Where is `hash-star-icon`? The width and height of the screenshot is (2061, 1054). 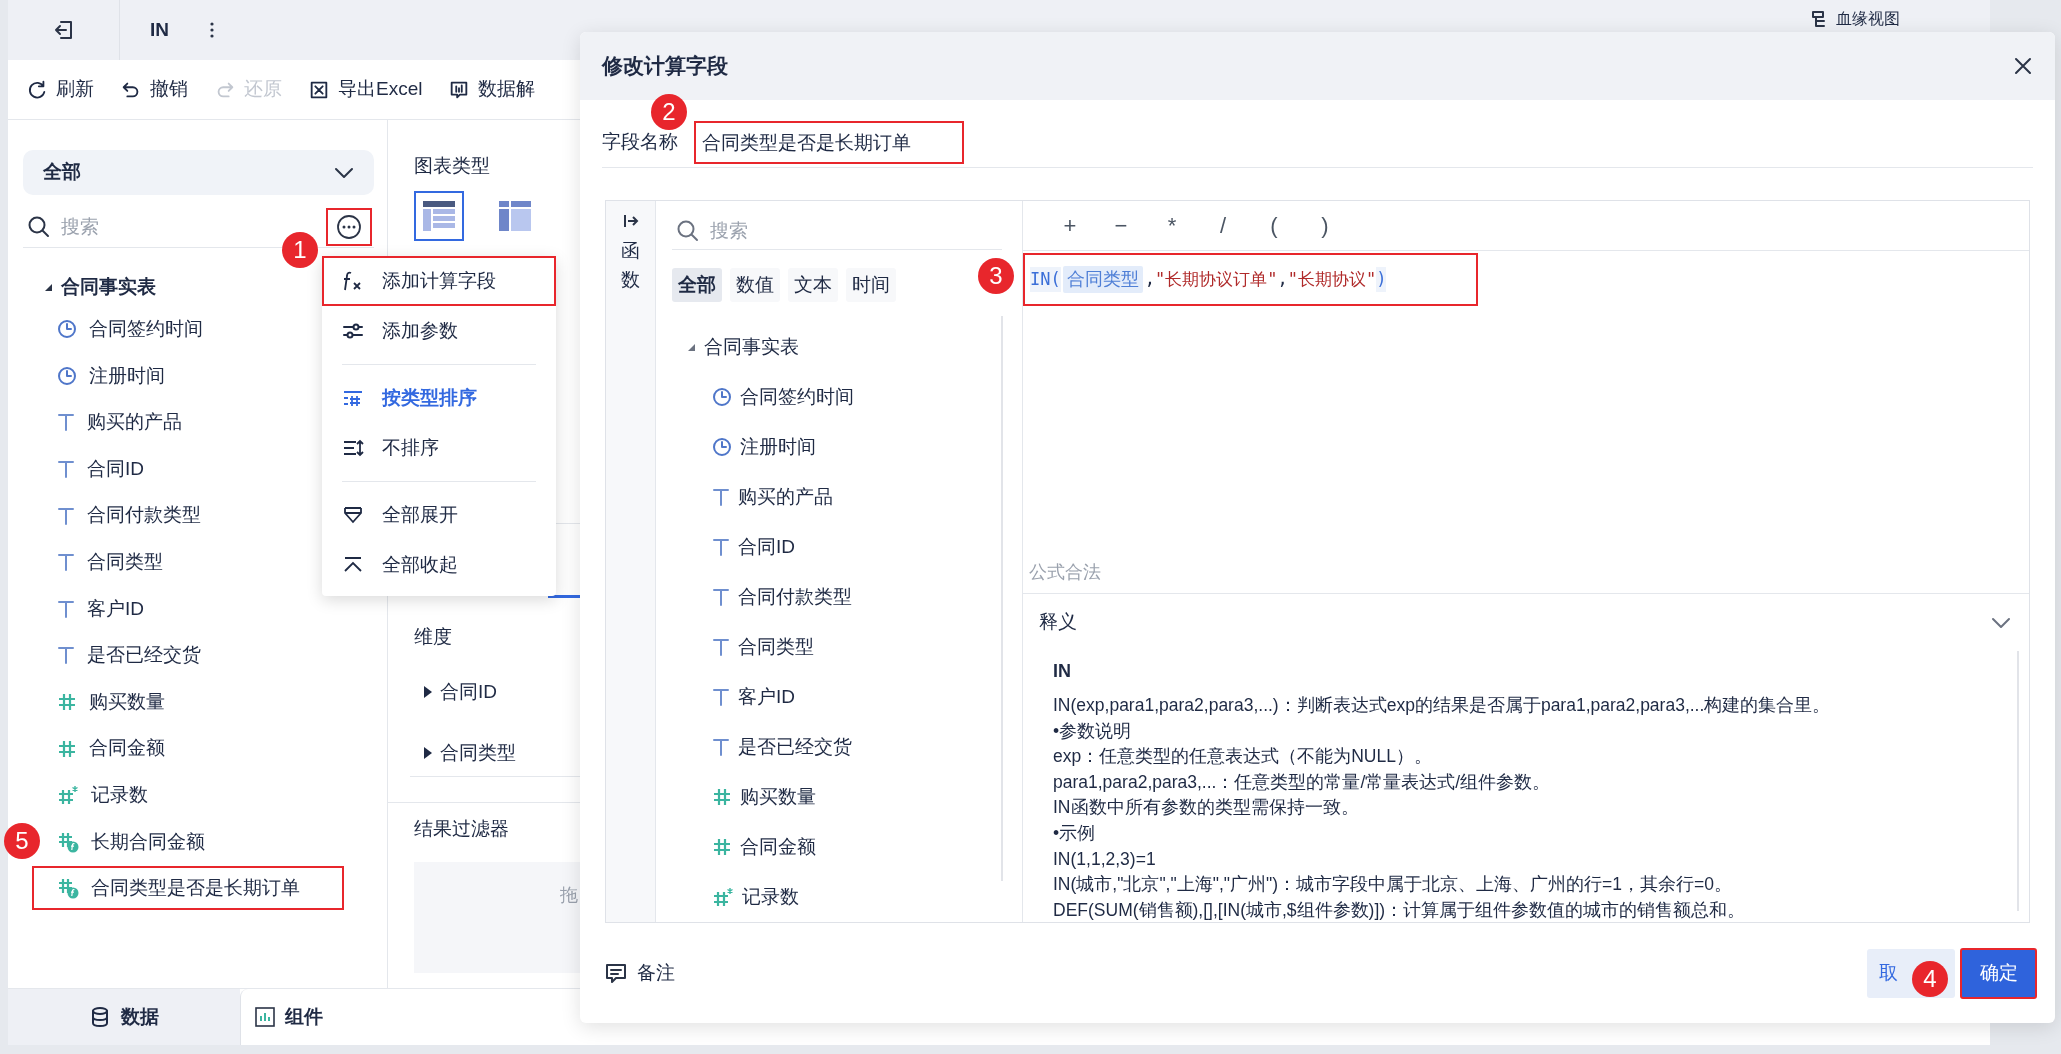 hash-star-icon is located at coordinates (68, 795).